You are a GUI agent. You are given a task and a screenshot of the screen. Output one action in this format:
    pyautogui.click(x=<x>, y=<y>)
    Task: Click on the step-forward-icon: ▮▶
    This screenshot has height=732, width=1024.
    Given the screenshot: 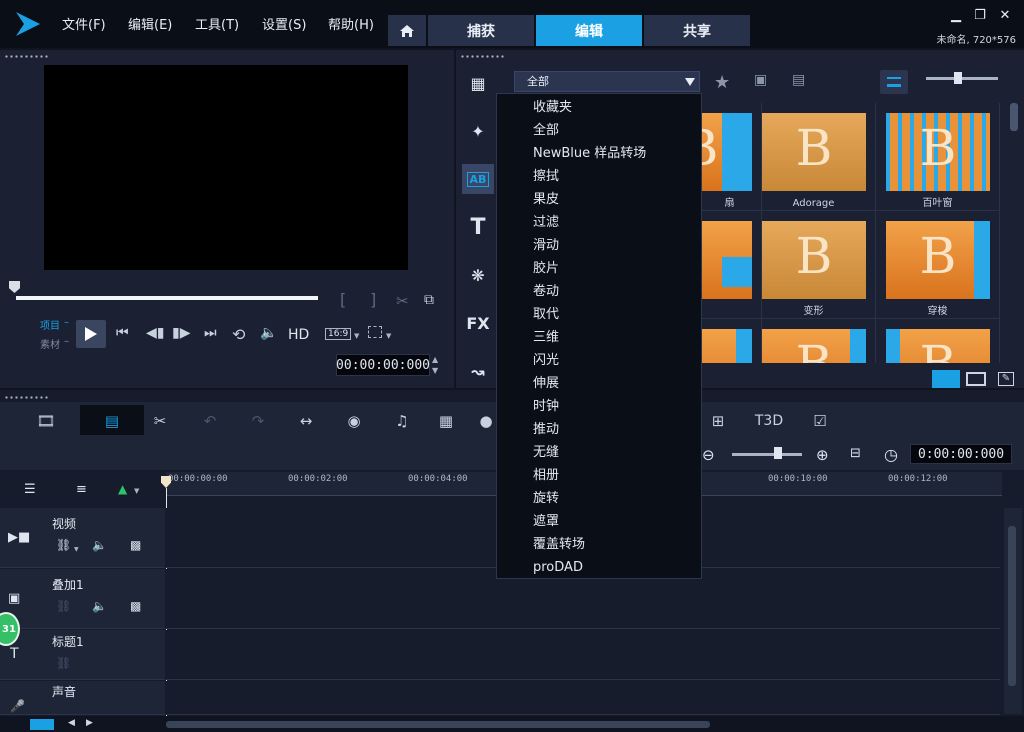 What is the action you would take?
    pyautogui.click(x=181, y=333)
    